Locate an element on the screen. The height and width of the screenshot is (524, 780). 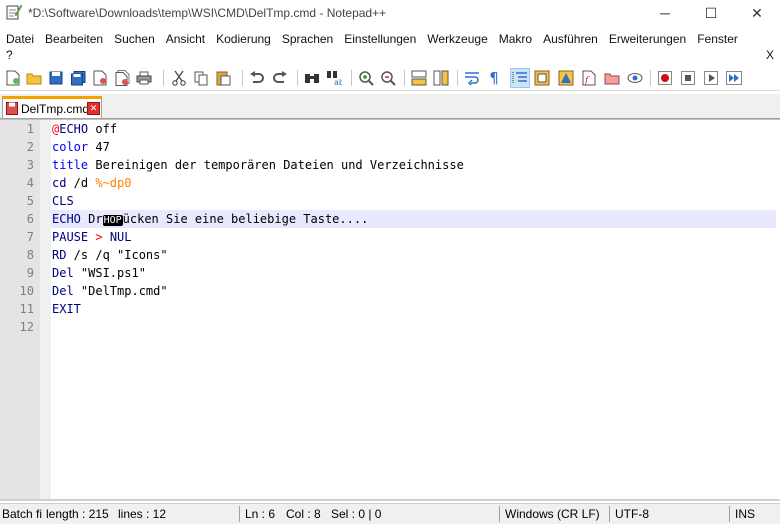
undo-icon is located at coordinates (257, 78).